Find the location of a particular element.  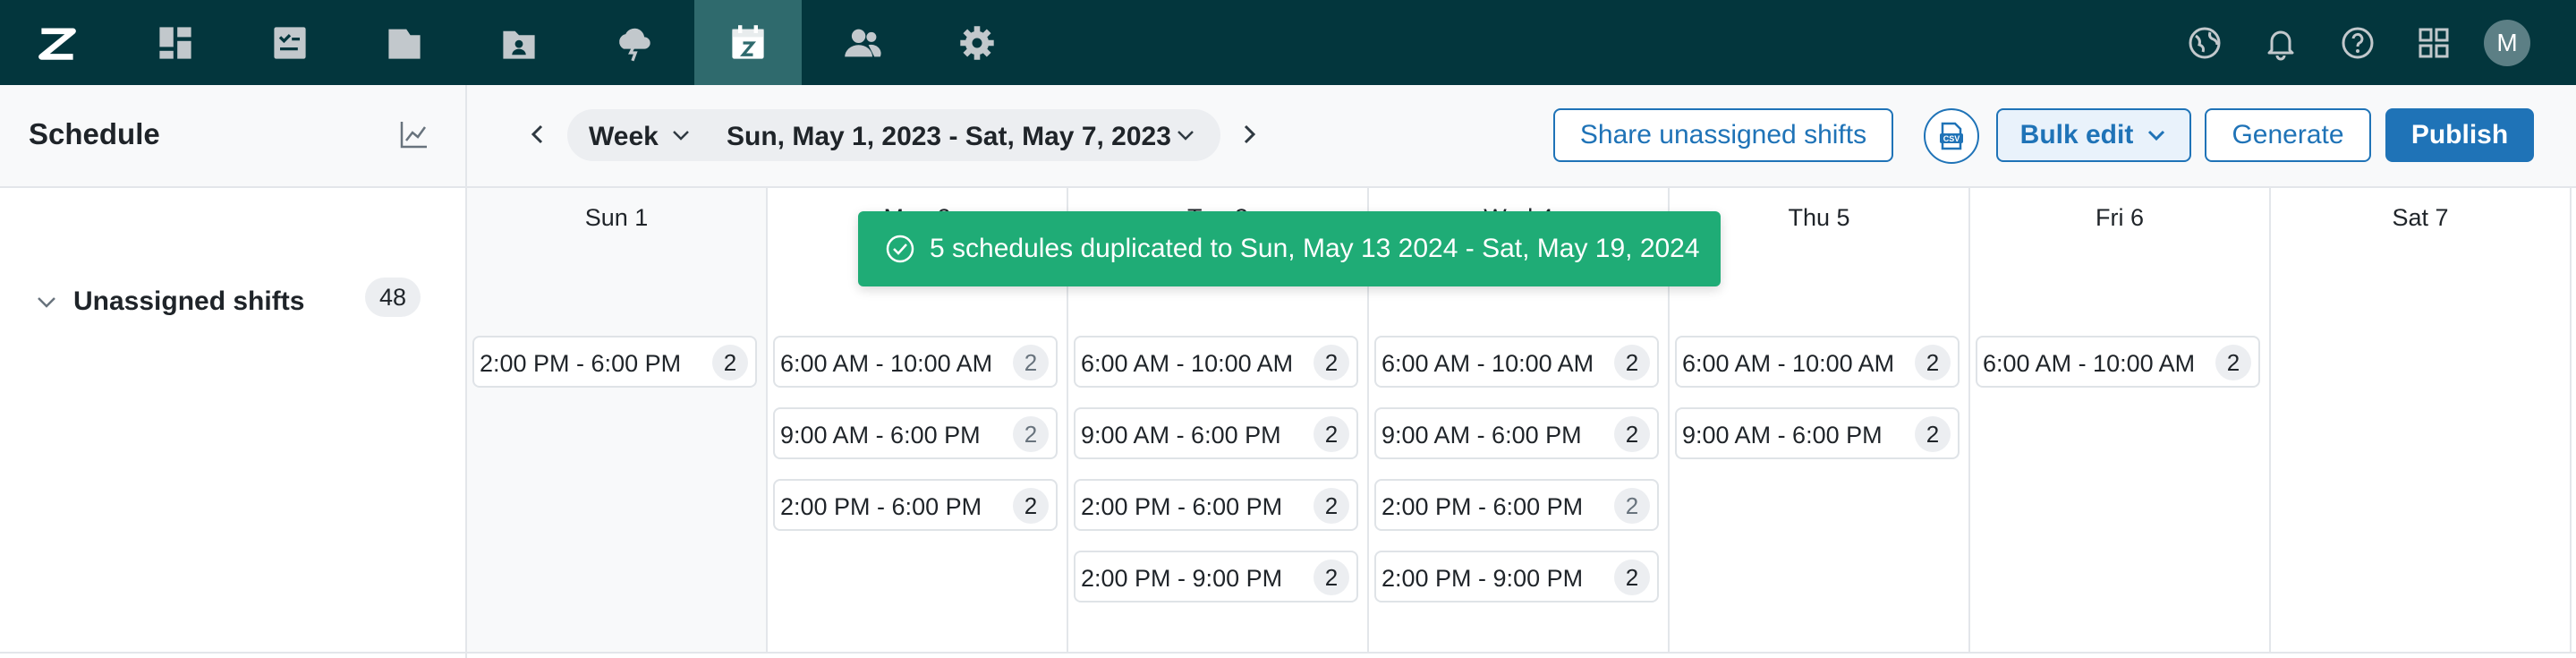

dashboard-icon is located at coordinates (175, 42).